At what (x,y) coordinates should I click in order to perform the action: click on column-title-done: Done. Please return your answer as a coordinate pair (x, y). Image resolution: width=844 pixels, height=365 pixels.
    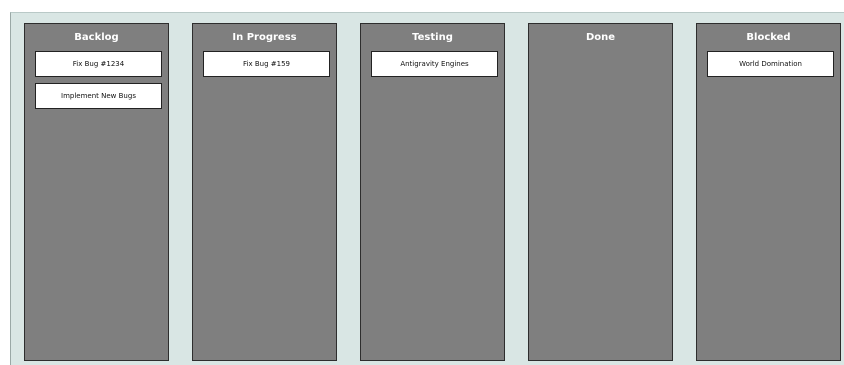
    Looking at the image, I should click on (600, 37).